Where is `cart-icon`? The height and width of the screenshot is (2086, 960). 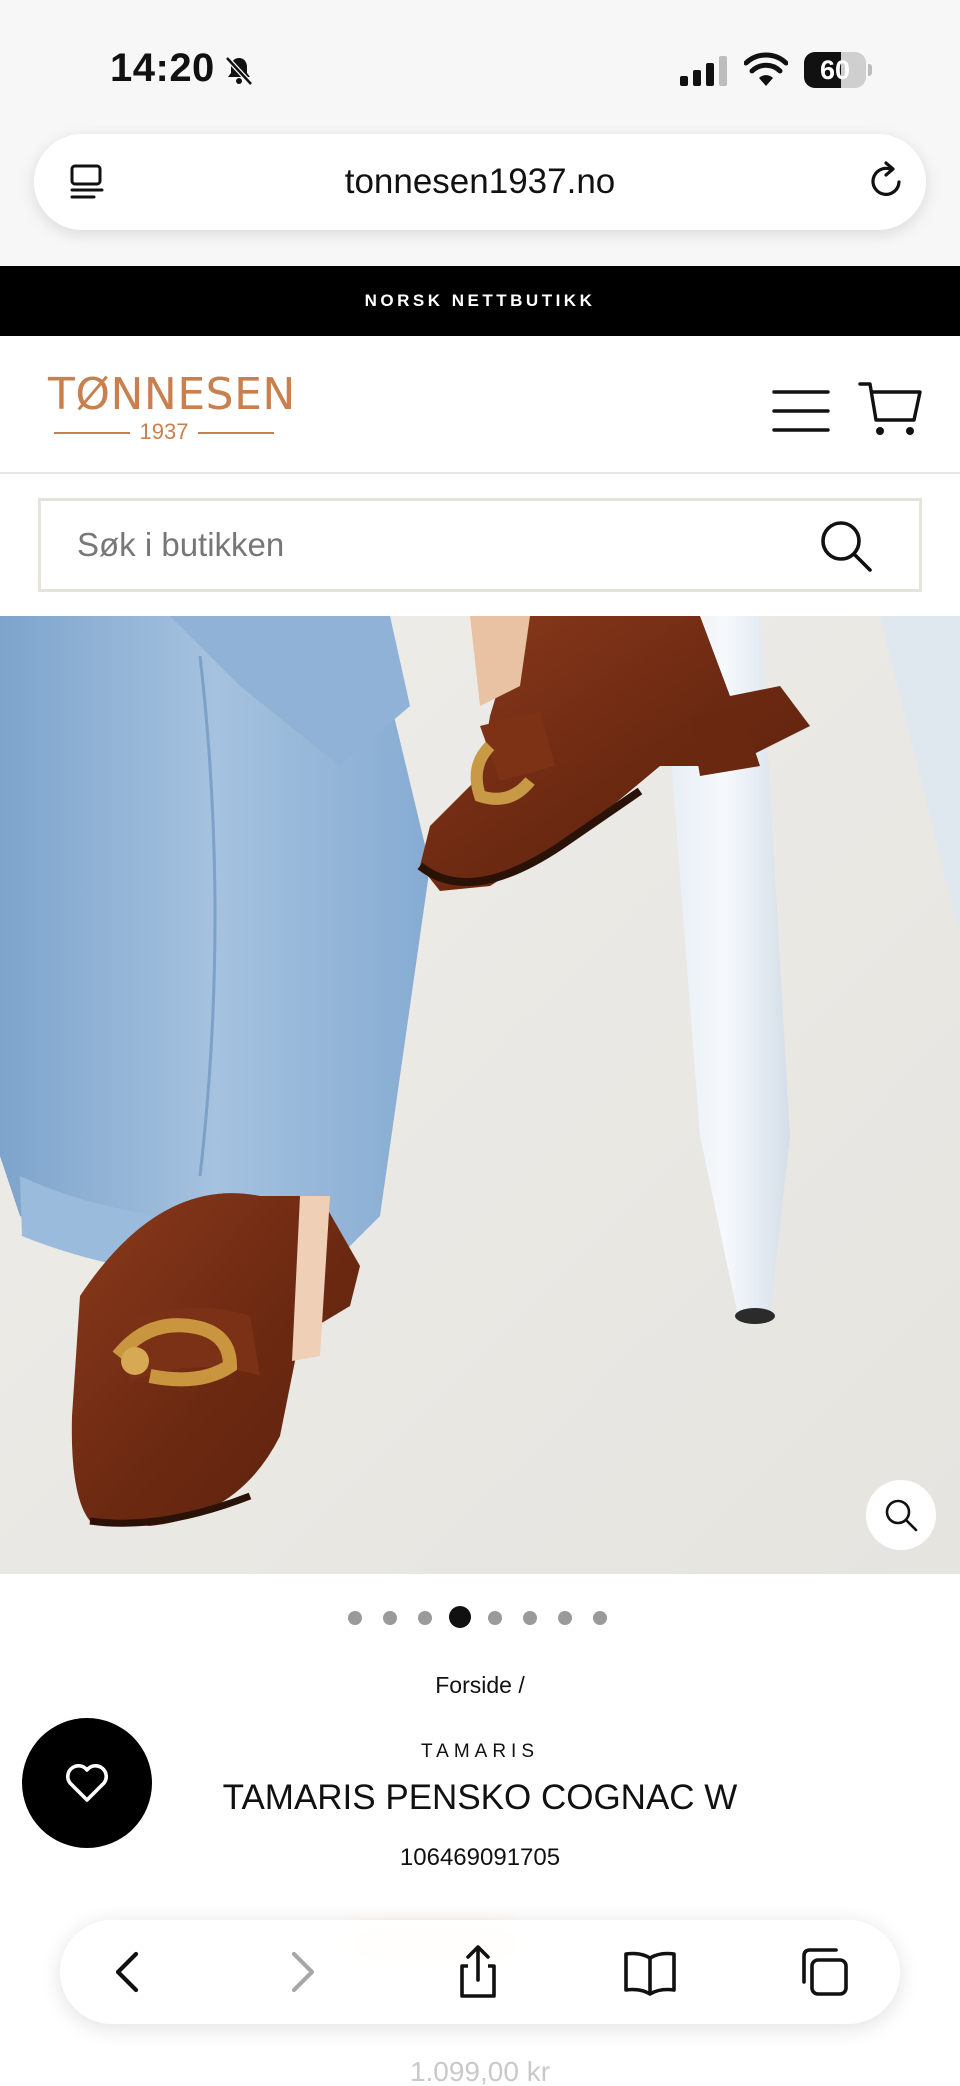
cart-icon is located at coordinates (890, 409).